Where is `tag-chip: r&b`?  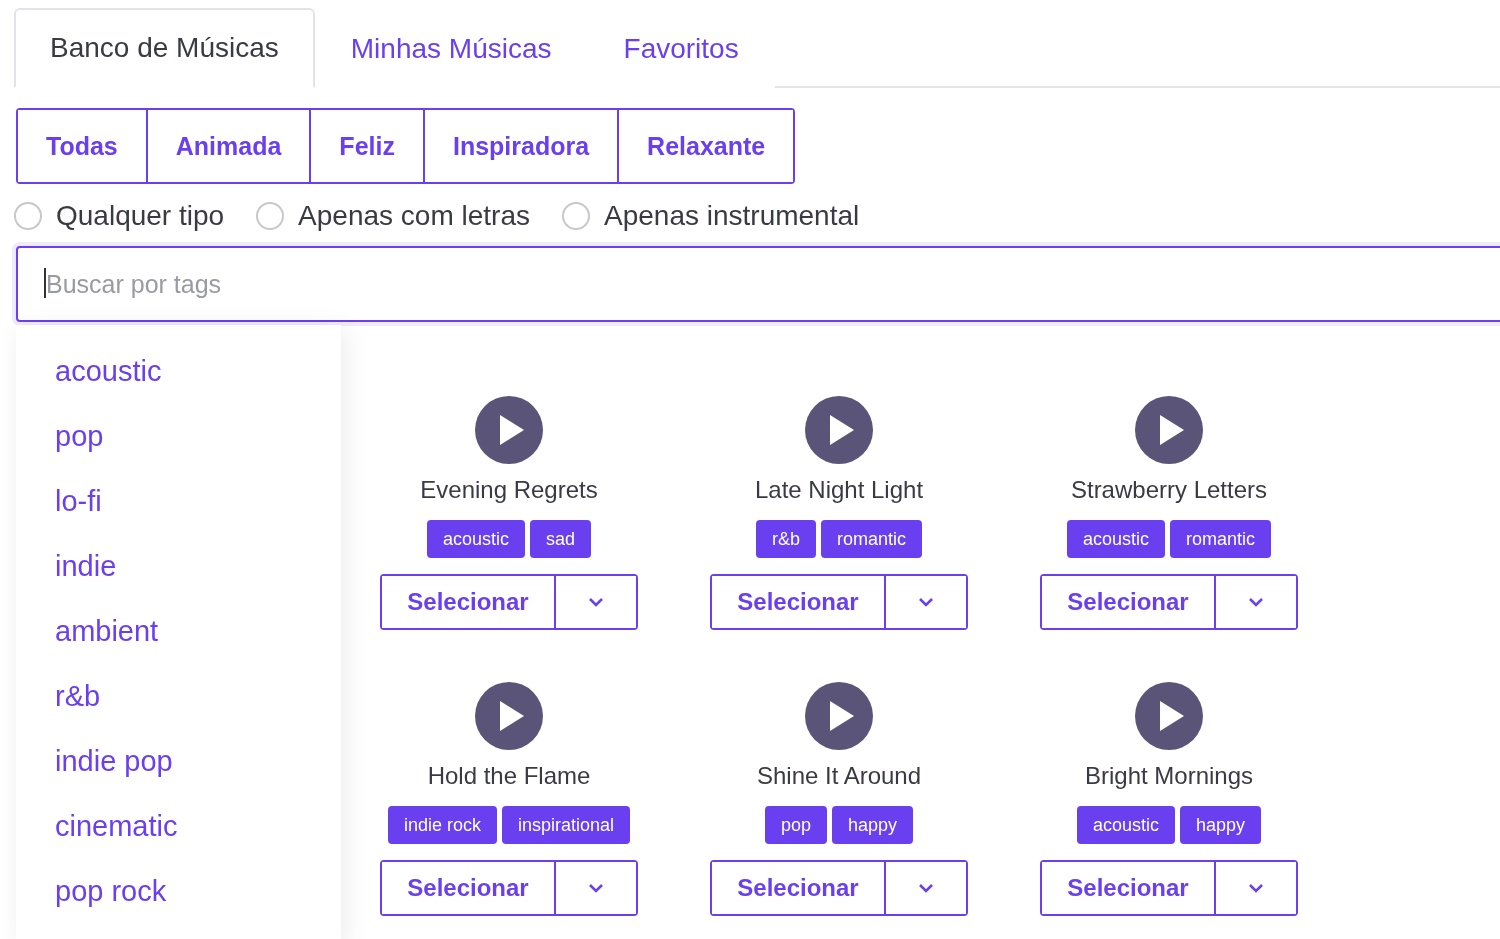 tag-chip: r&b is located at coordinates (785, 539).